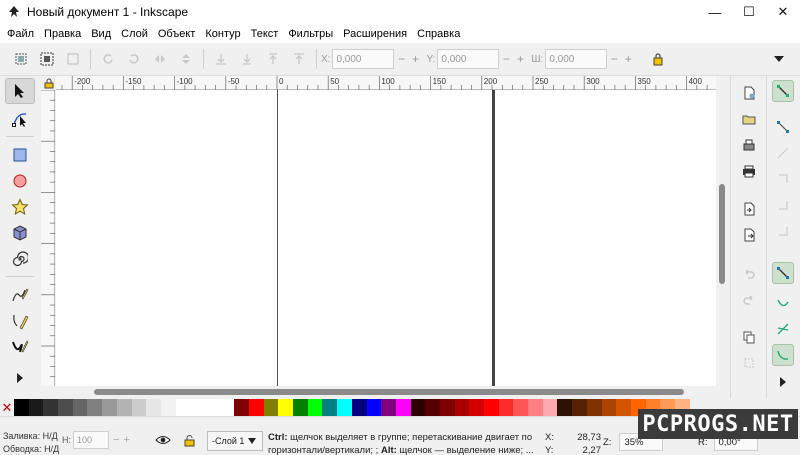 This screenshot has height=455, width=800. What do you see at coordinates (520, 59) in the screenshot?
I see `y-increment-button: +` at bounding box center [520, 59].